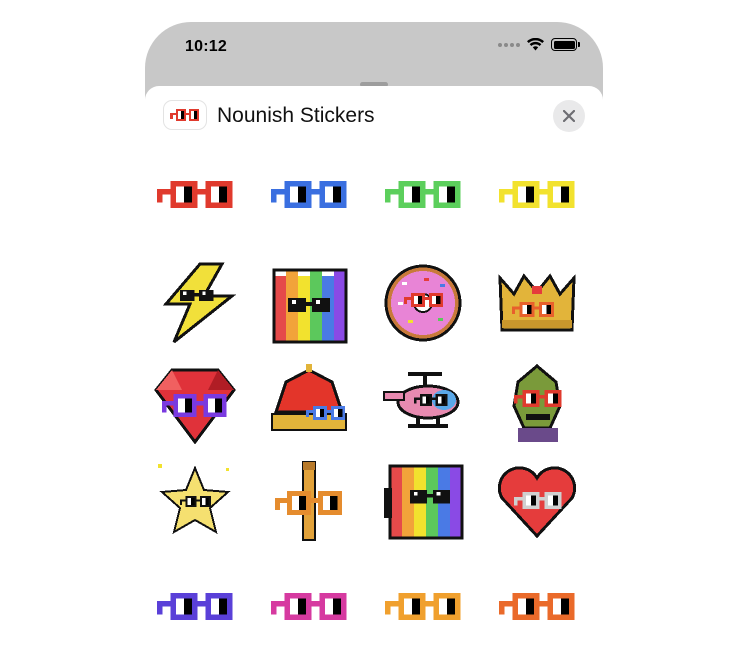 This screenshot has height=656, width=740. I want to click on sticker-pink-noggles, so click(309, 607).